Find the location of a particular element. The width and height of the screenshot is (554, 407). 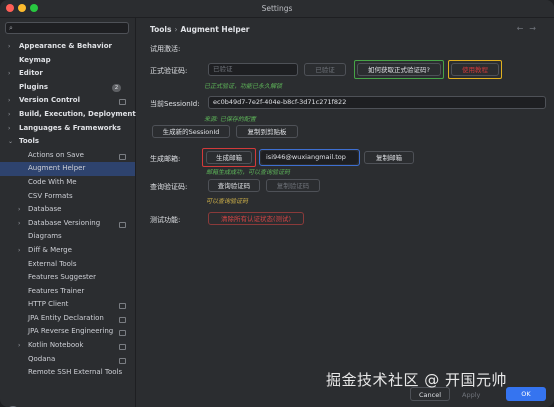

session-id-field: ec0b49d7-7e2f-404e-b8cf-3d71c271f822 is located at coordinates (377, 102).